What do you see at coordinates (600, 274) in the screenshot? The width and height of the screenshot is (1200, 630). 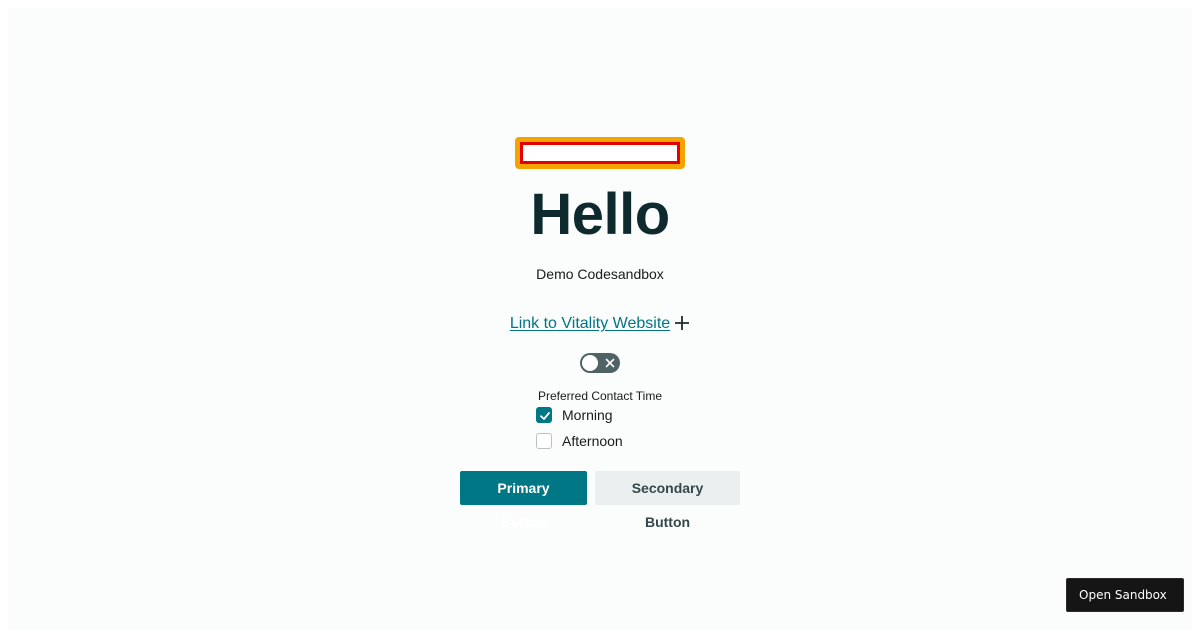 I see `page-subtitle: Demo Codesandbox` at bounding box center [600, 274].